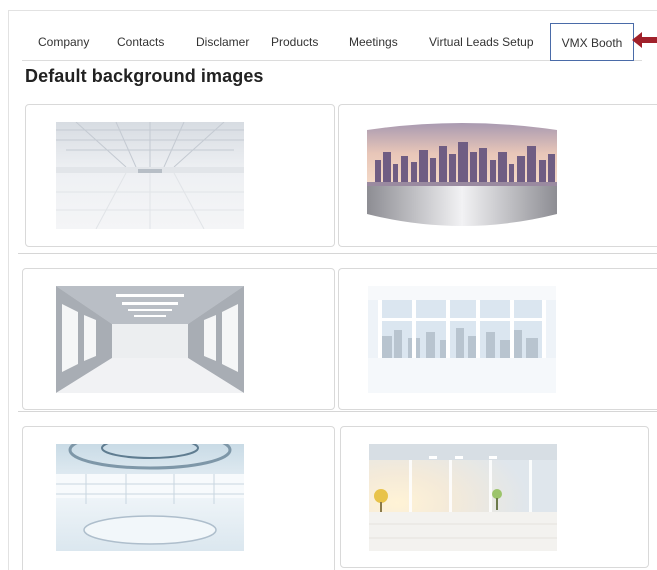 The height and width of the screenshot is (570, 657). What do you see at coordinates (592, 42) in the screenshot?
I see `tab-vmx-booth: VMX Booth` at bounding box center [592, 42].